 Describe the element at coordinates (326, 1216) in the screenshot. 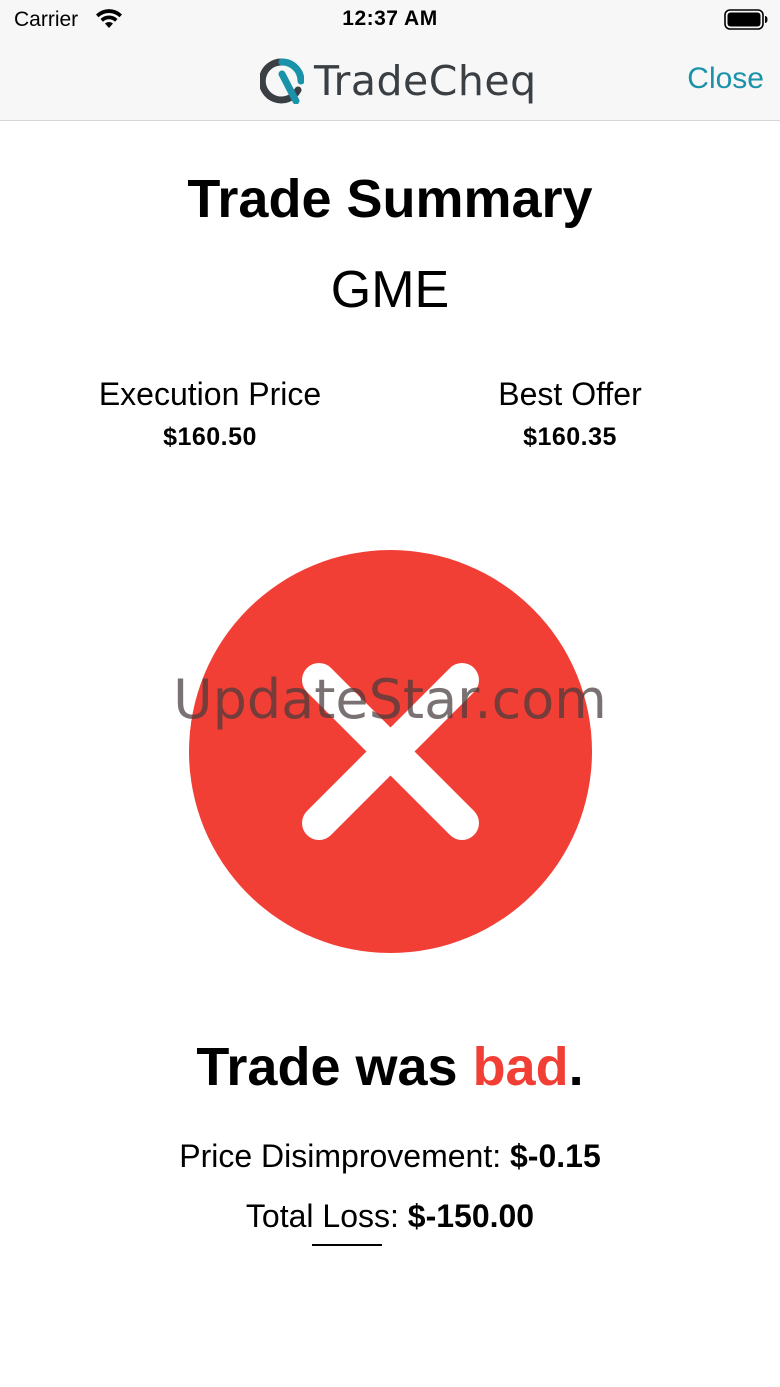

I see `total-loss-label: Total Loss:` at that location.